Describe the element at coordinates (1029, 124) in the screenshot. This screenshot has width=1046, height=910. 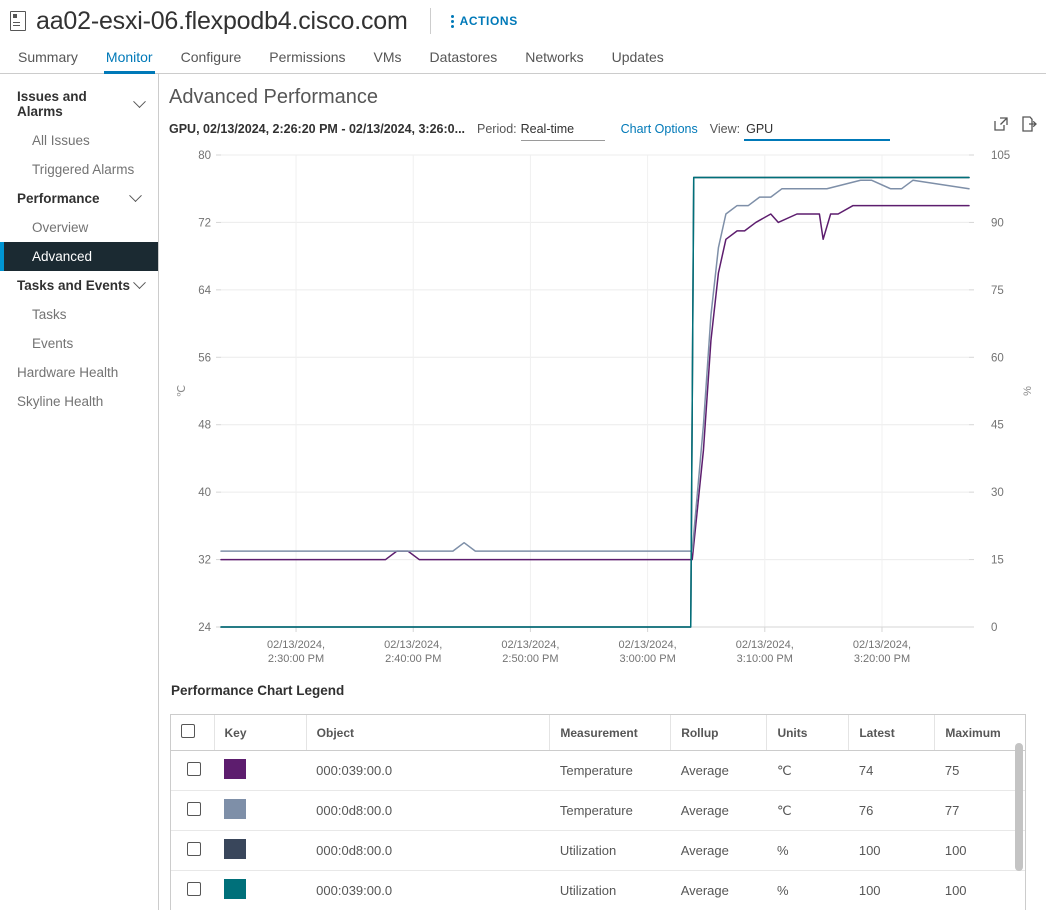
I see `export-icon` at that location.